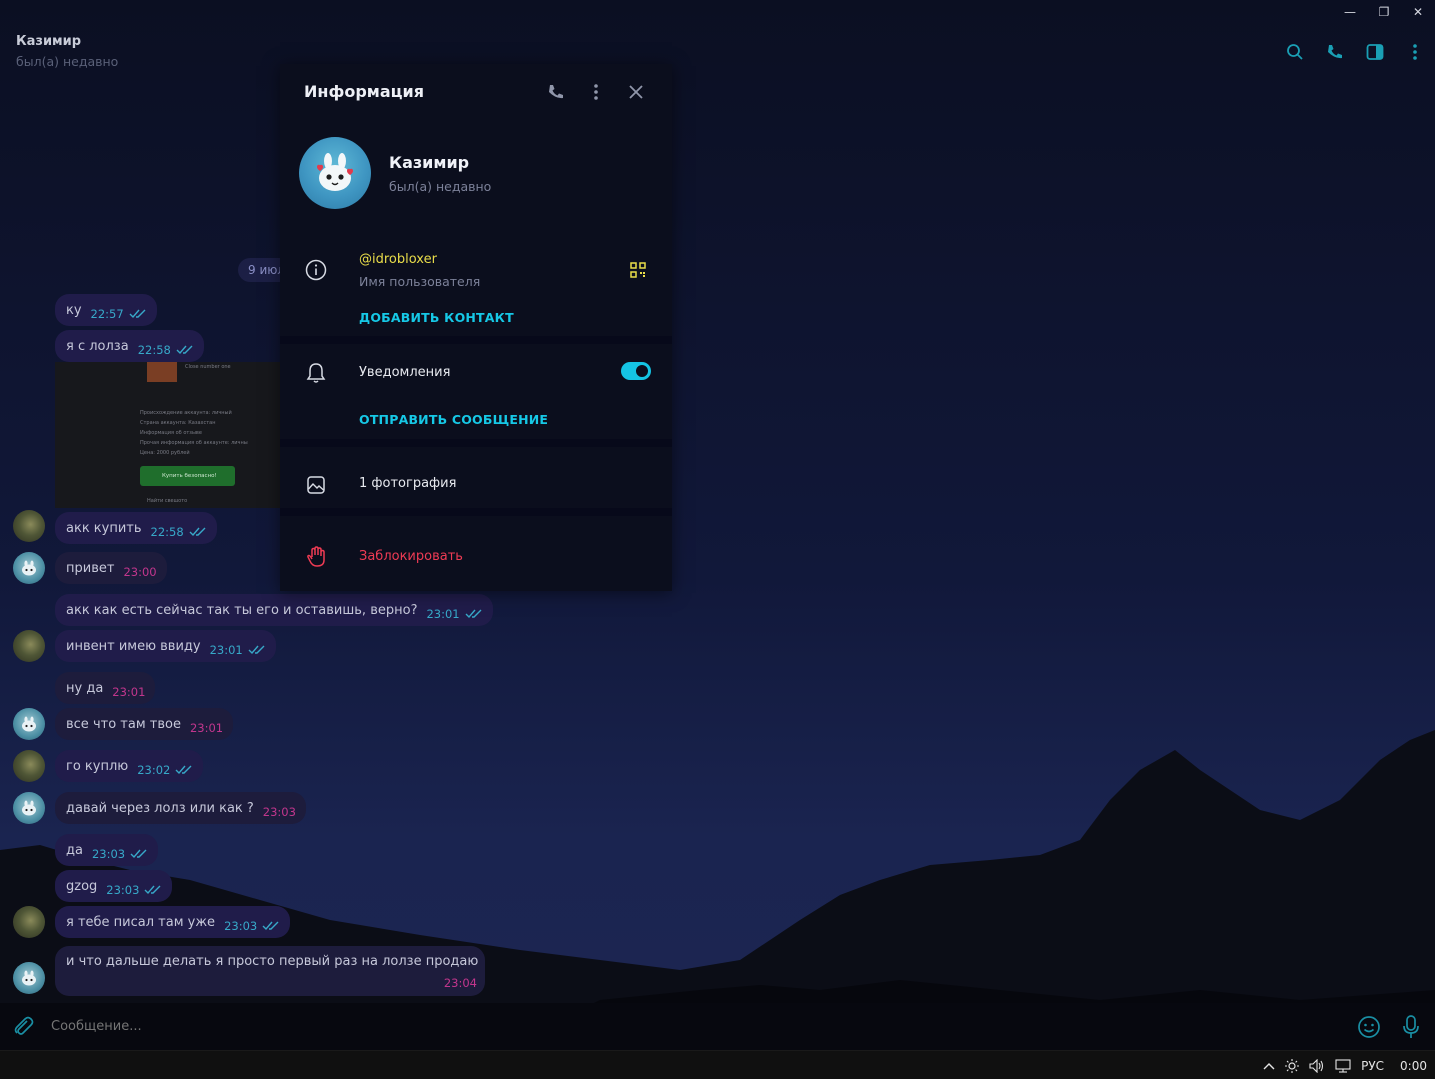 This screenshot has width=1435, height=1079. Describe the element at coordinates (1384, 12) in the screenshot. I see `maximize-button: ❐` at that location.